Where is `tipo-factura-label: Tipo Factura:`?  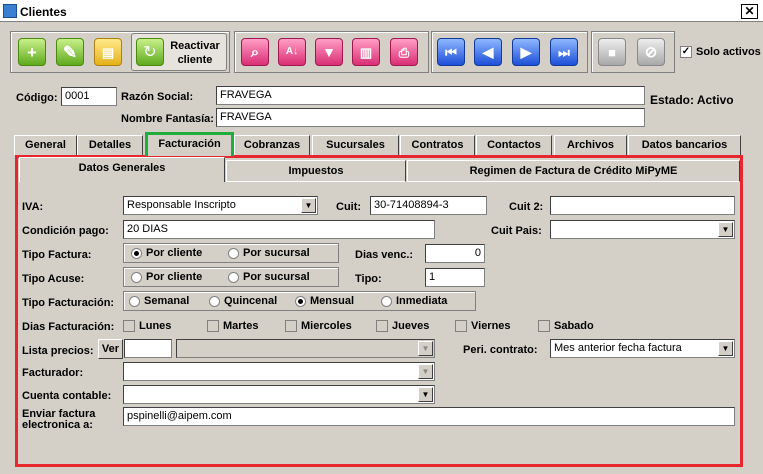
tipo-factura-label: Tipo Factura: is located at coordinates (57, 255).